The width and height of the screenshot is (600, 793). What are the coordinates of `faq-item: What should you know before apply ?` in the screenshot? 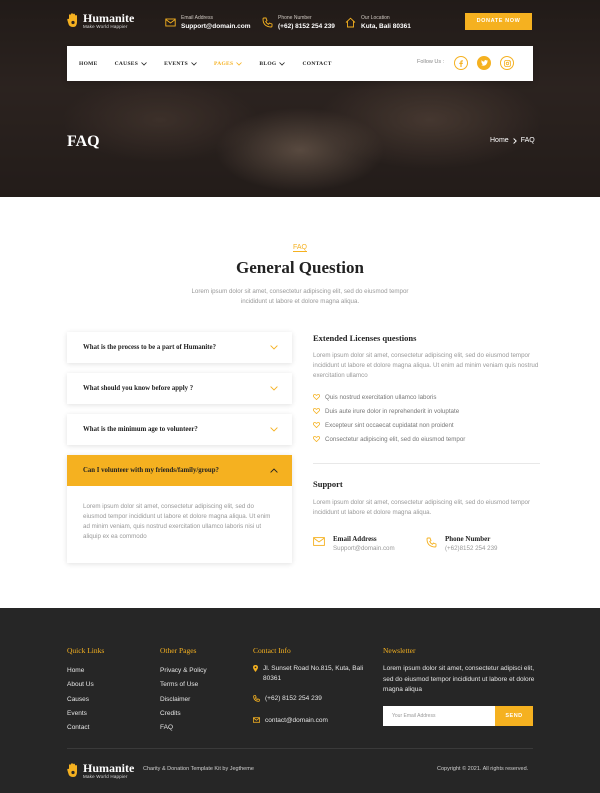 It's located at (179, 388).